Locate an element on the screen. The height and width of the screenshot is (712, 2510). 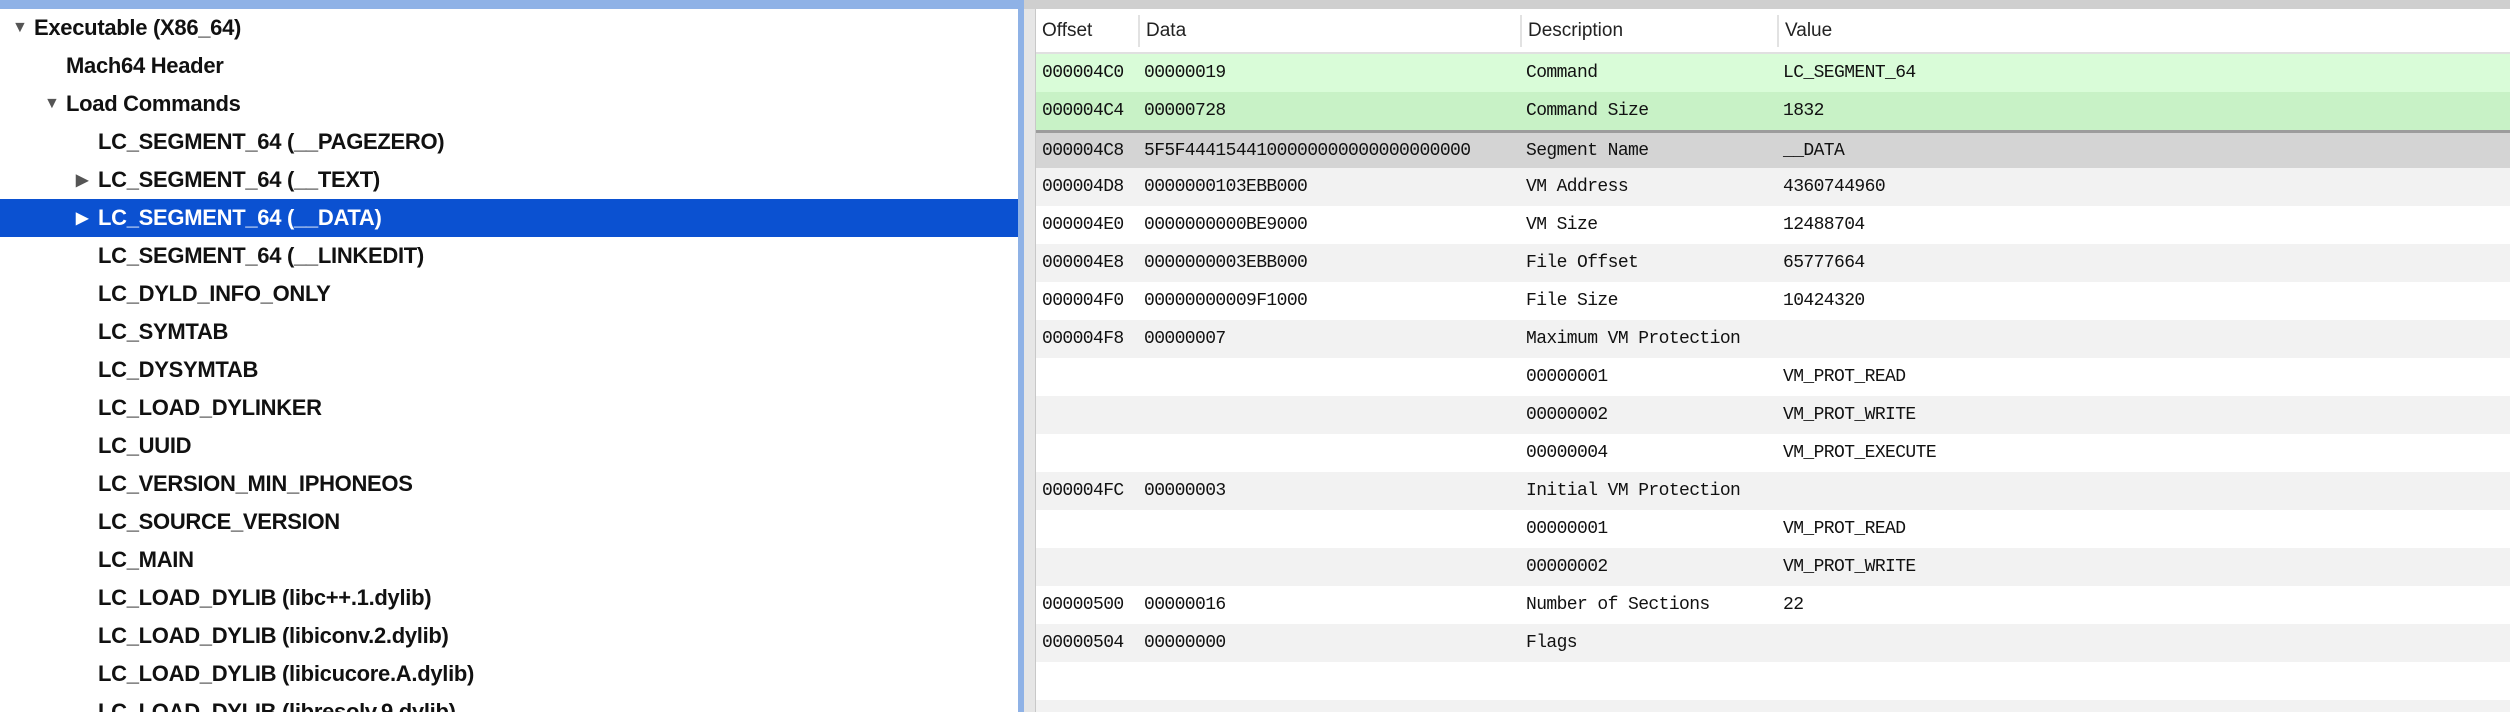
cell-value: 12488704 is located at coordinates (1824, 225).